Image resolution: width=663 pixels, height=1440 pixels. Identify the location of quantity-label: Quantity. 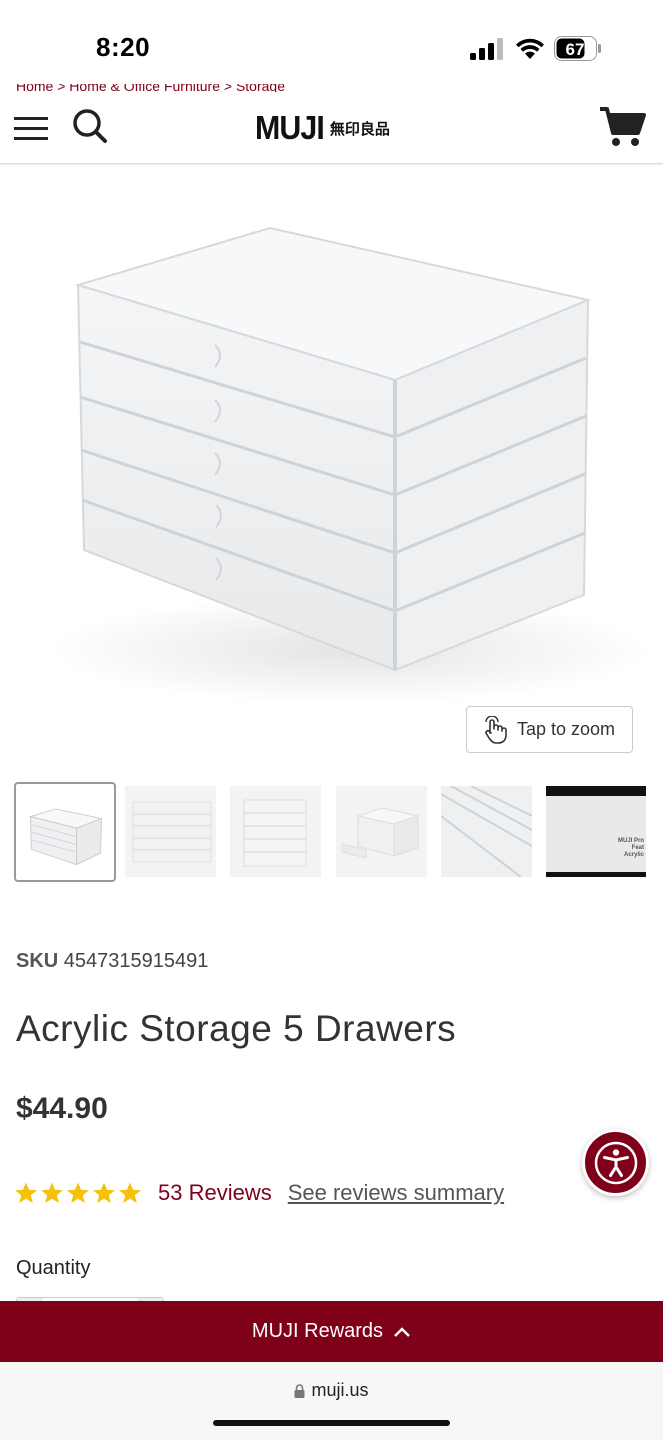
(53, 1268).